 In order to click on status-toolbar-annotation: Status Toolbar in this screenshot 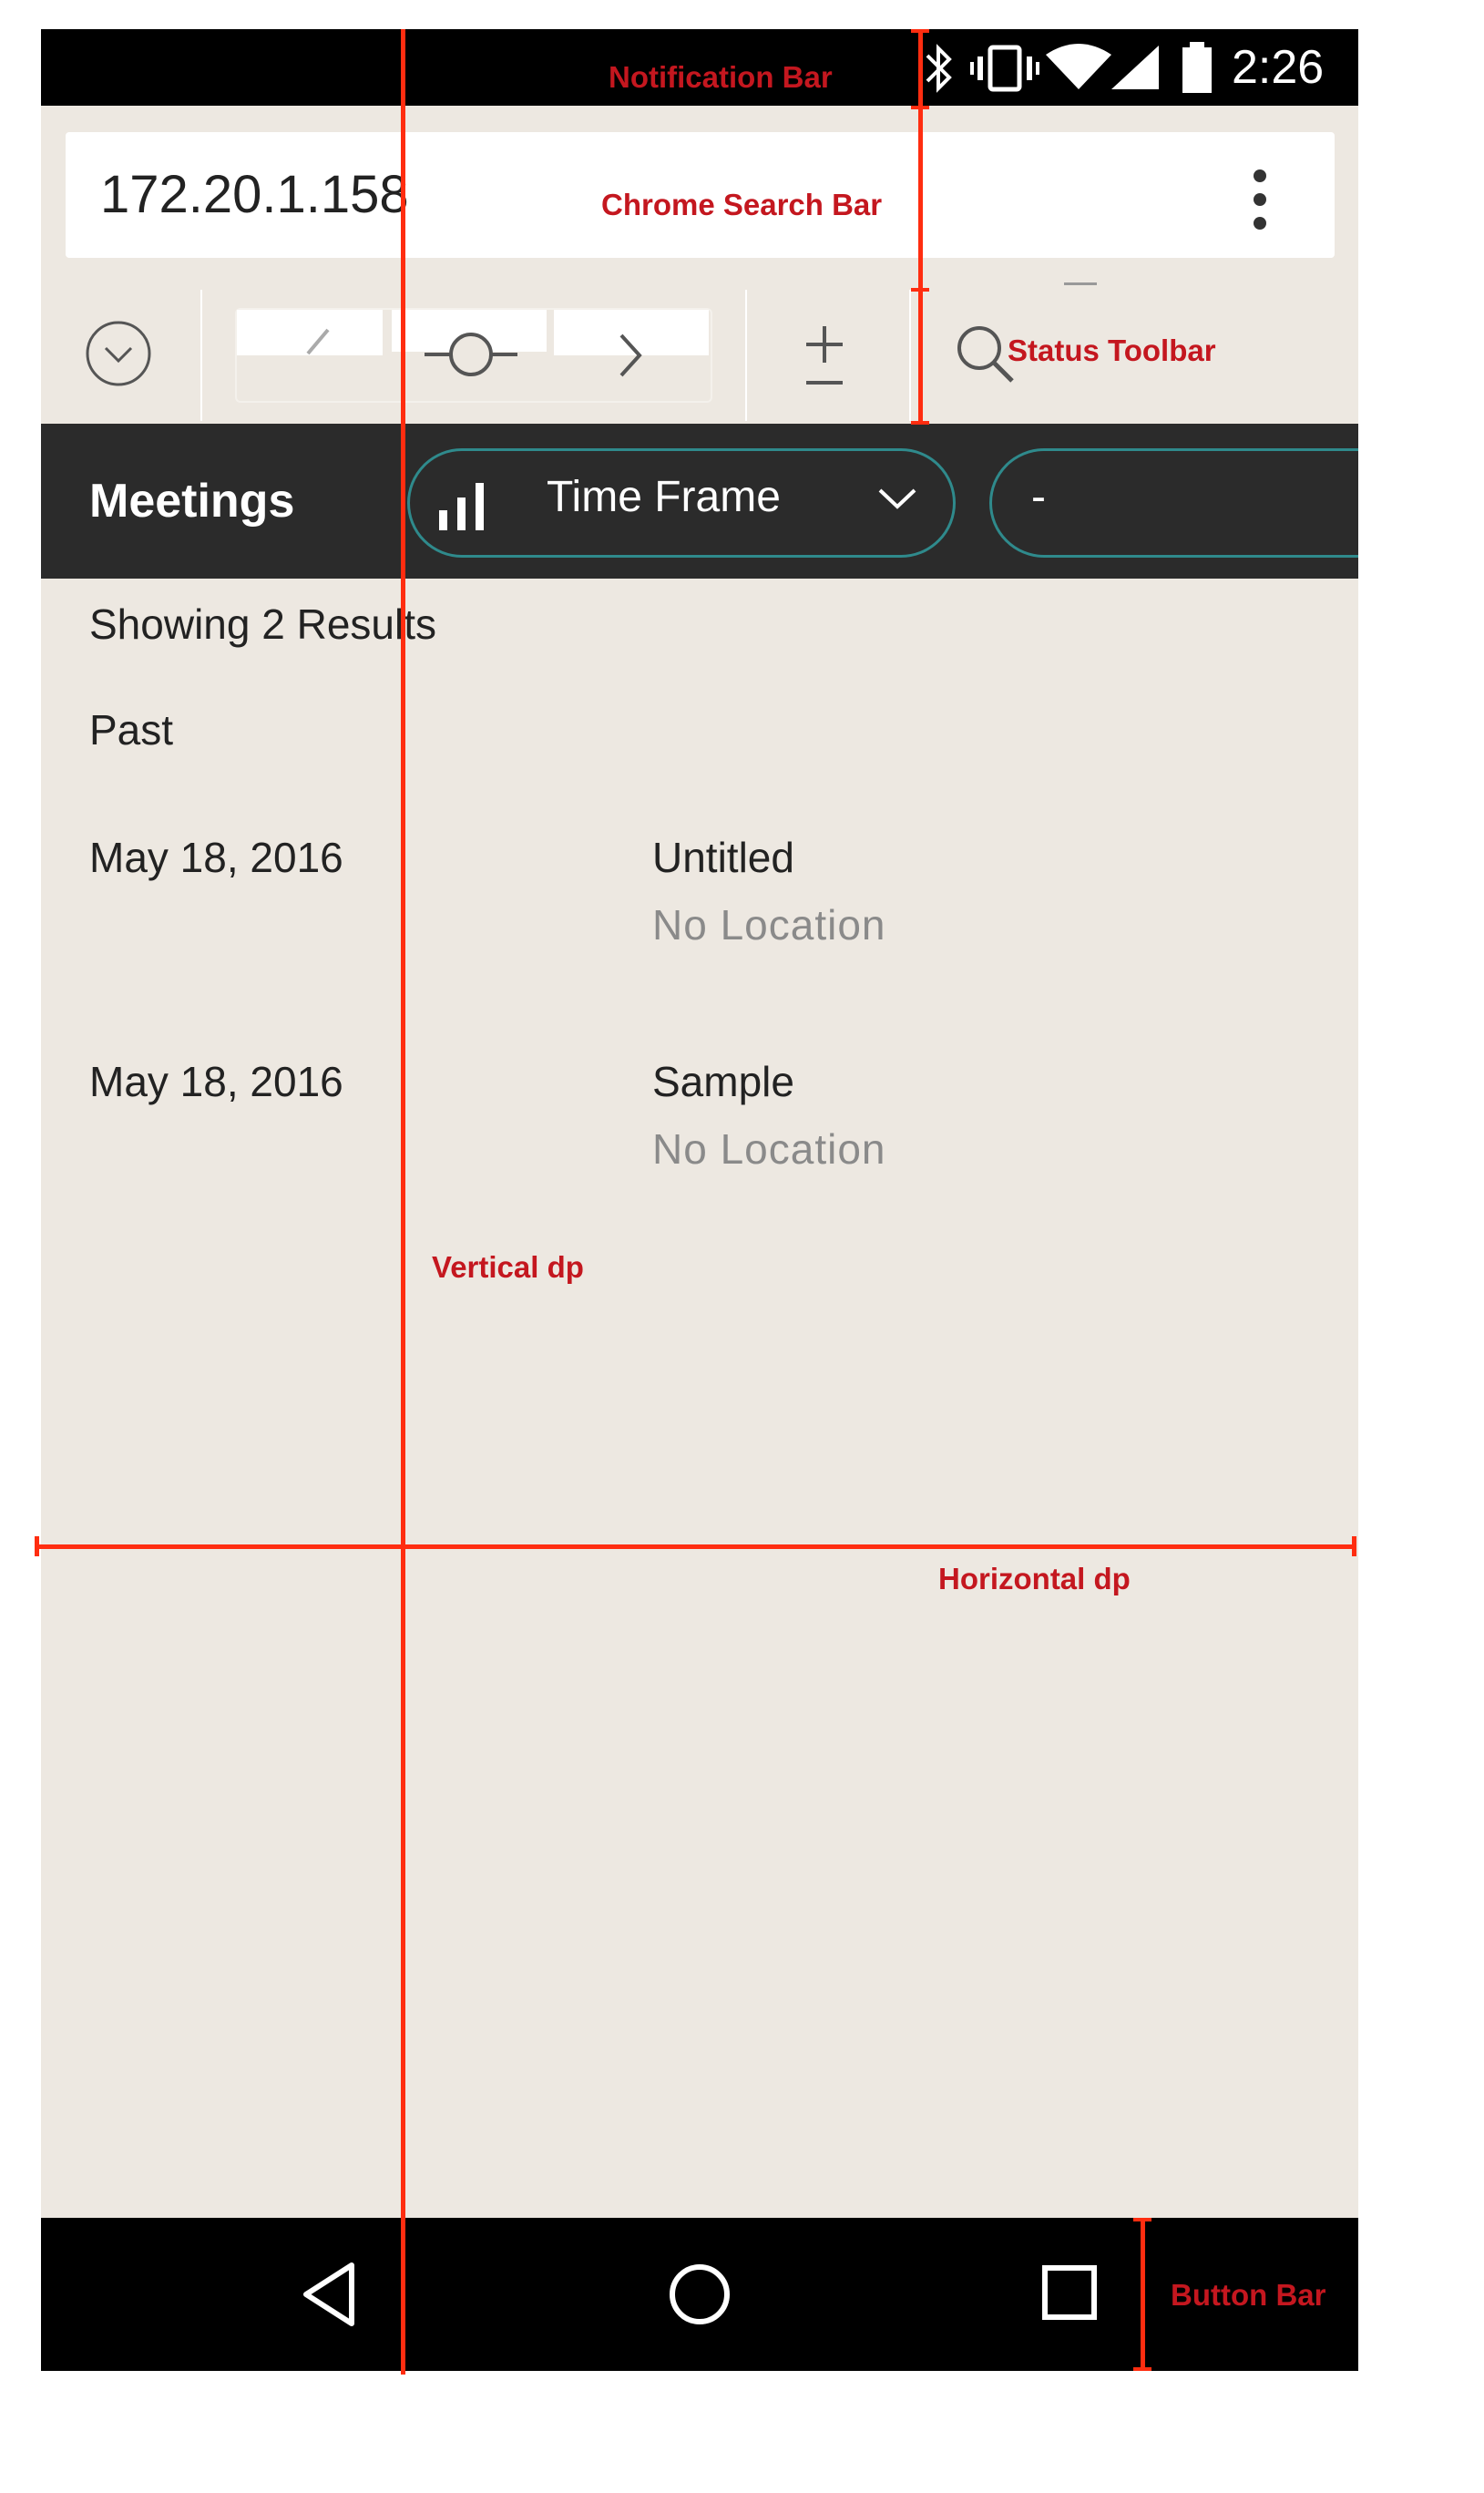, I will do `click(1112, 350)`.